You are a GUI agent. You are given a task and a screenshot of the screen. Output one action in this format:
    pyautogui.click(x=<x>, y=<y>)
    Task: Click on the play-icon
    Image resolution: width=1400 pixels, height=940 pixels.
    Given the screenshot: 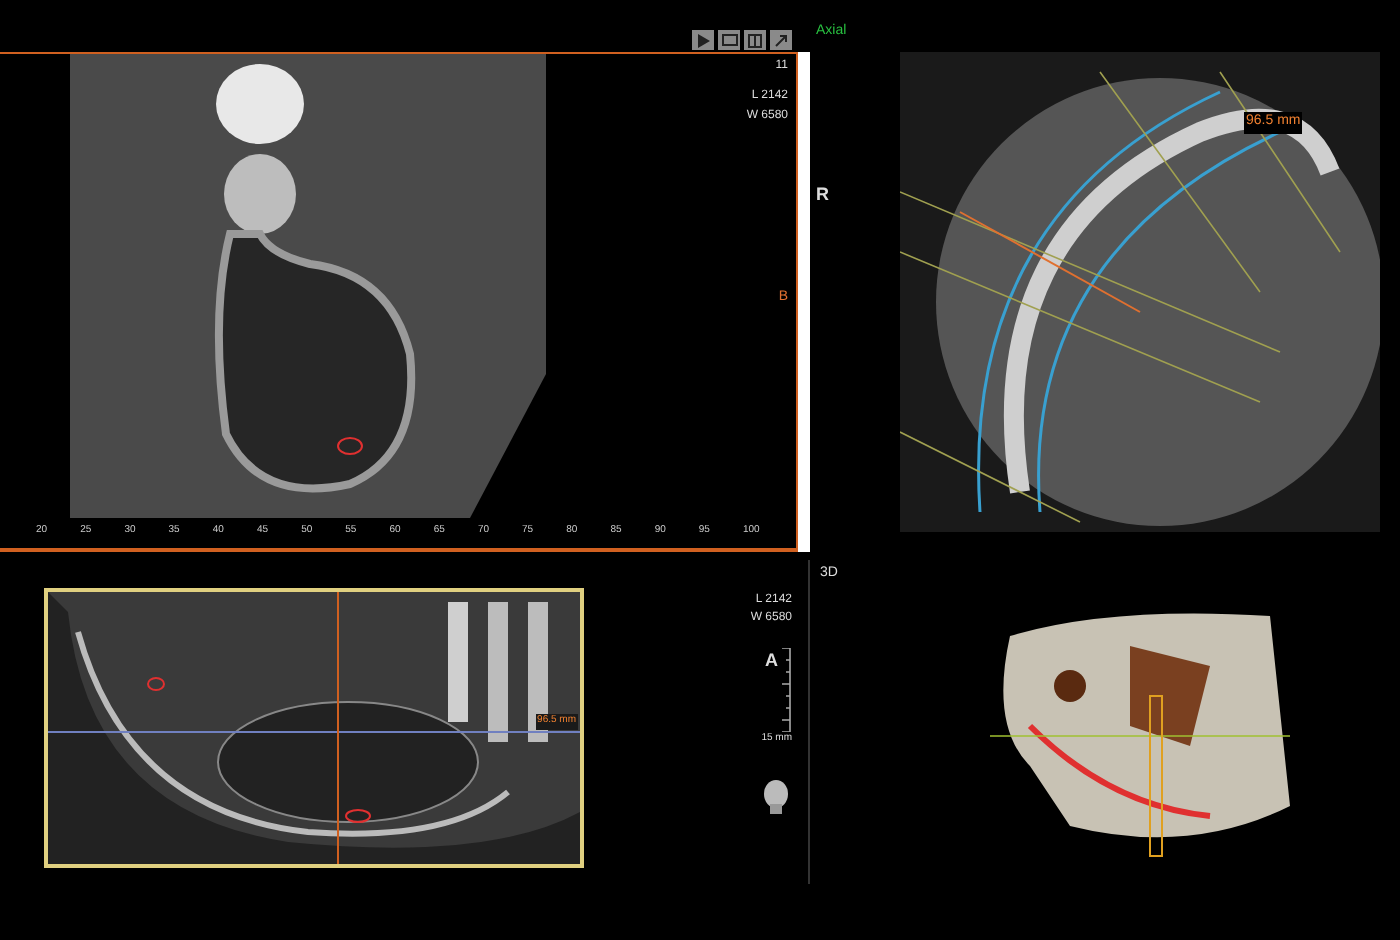 What is the action you would take?
    pyautogui.click(x=703, y=40)
    